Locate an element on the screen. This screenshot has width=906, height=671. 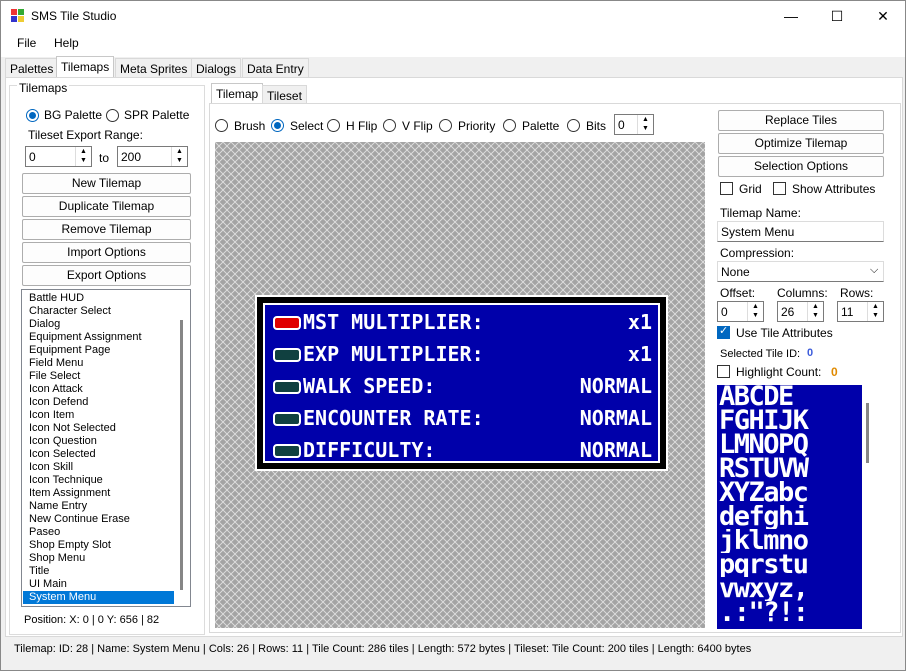
tool-select-radio is located at coordinates (277, 125).